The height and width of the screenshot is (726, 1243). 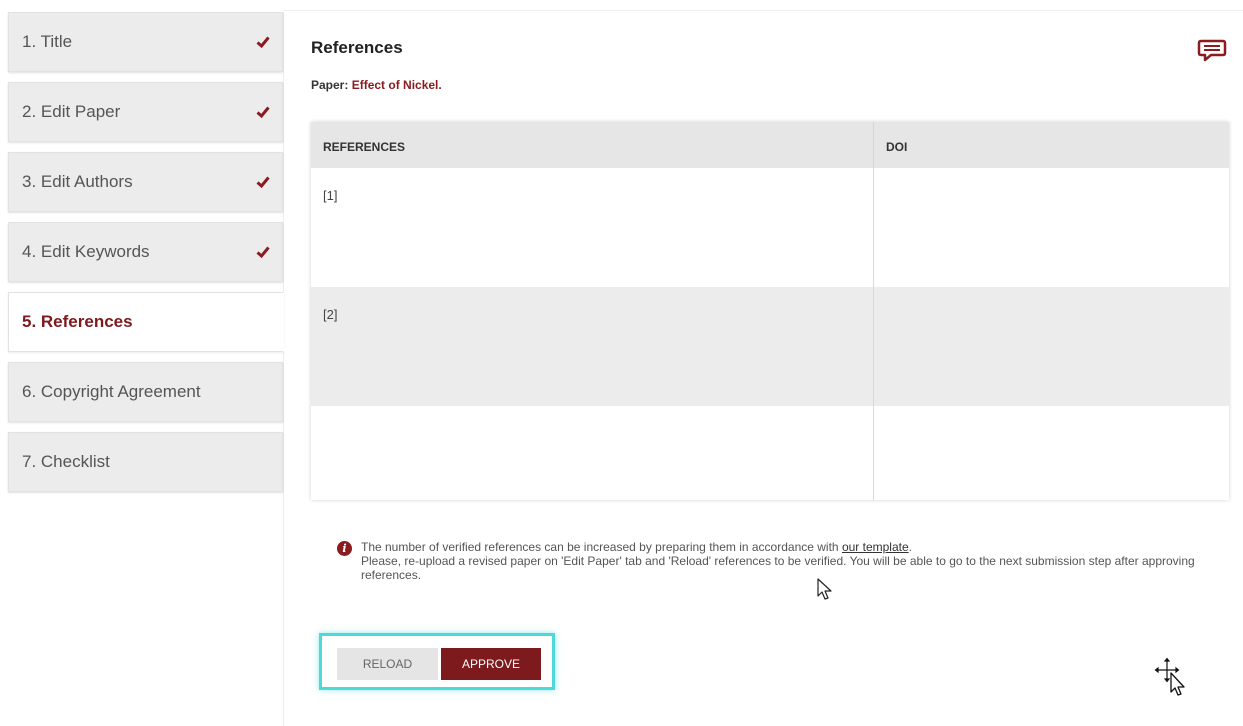 What do you see at coordinates (330, 85) in the screenshot?
I see `paper-label: Paper:` at bounding box center [330, 85].